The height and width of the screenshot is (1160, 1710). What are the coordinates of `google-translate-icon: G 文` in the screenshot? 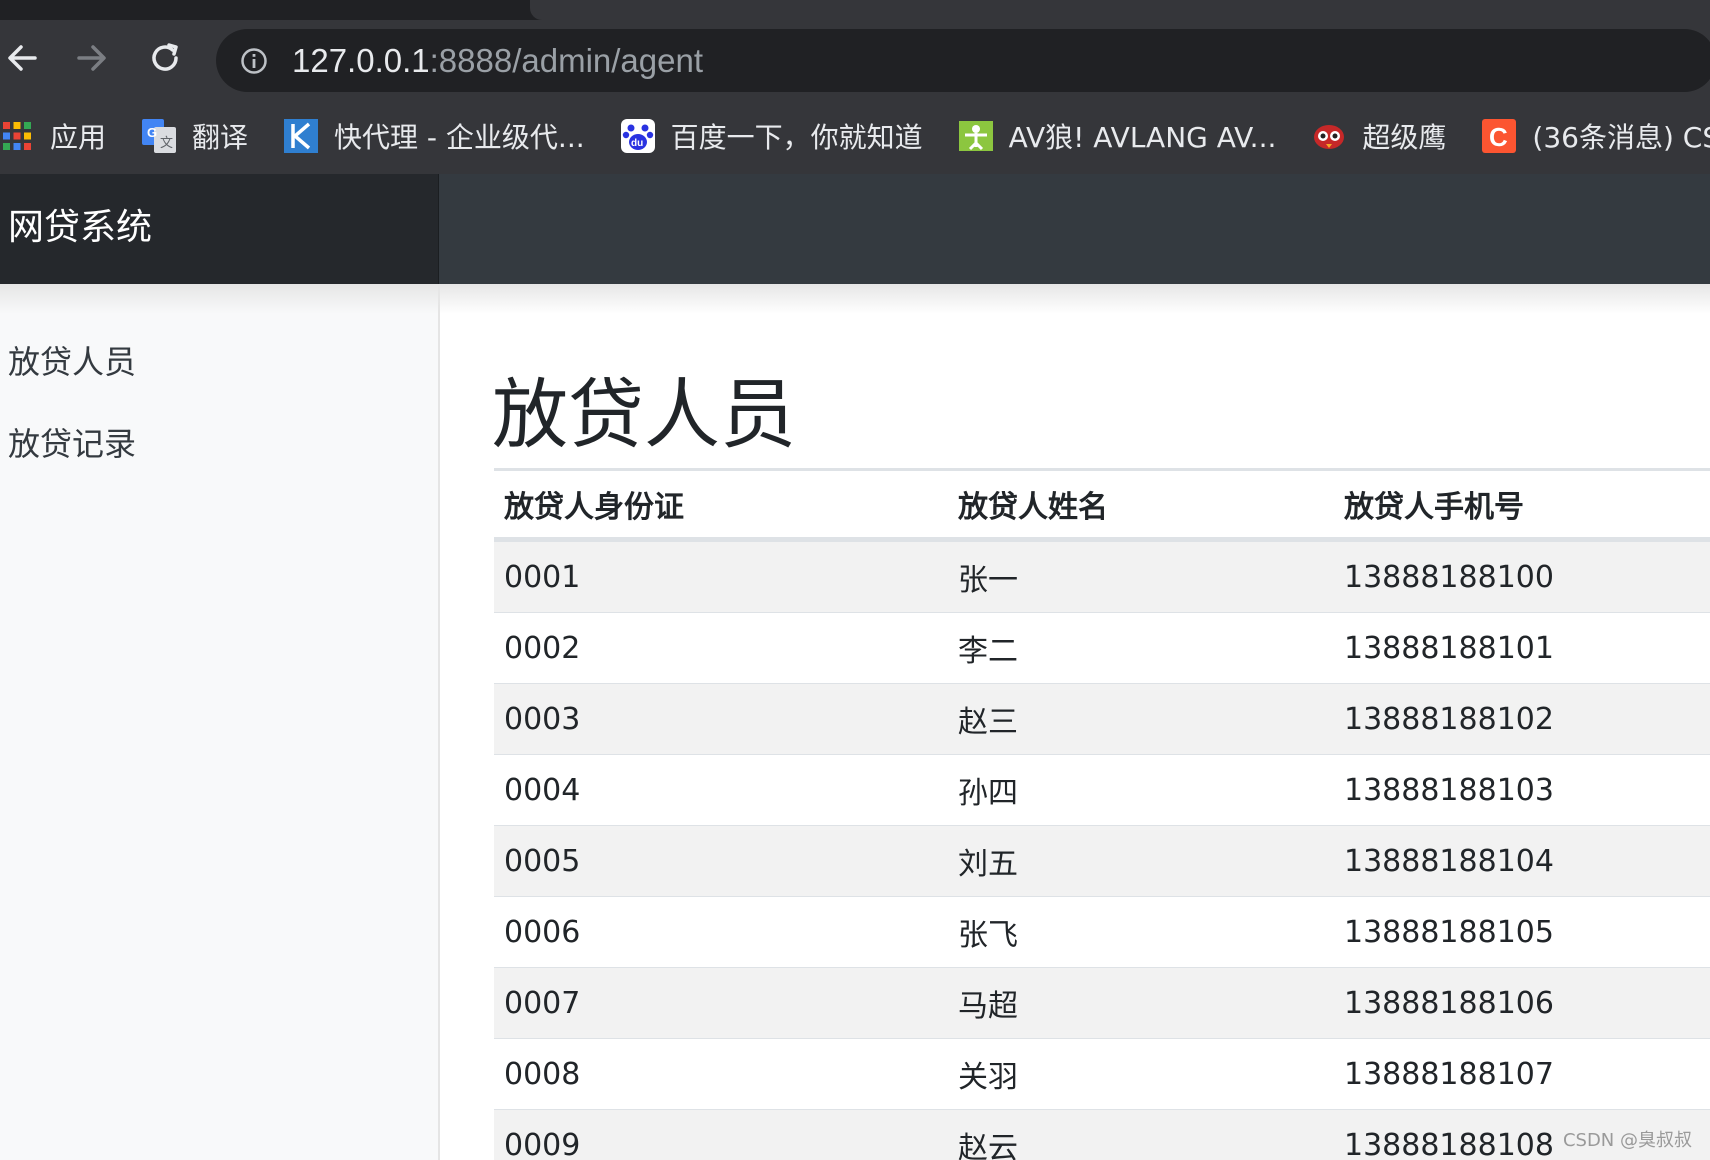 It's located at (159, 136).